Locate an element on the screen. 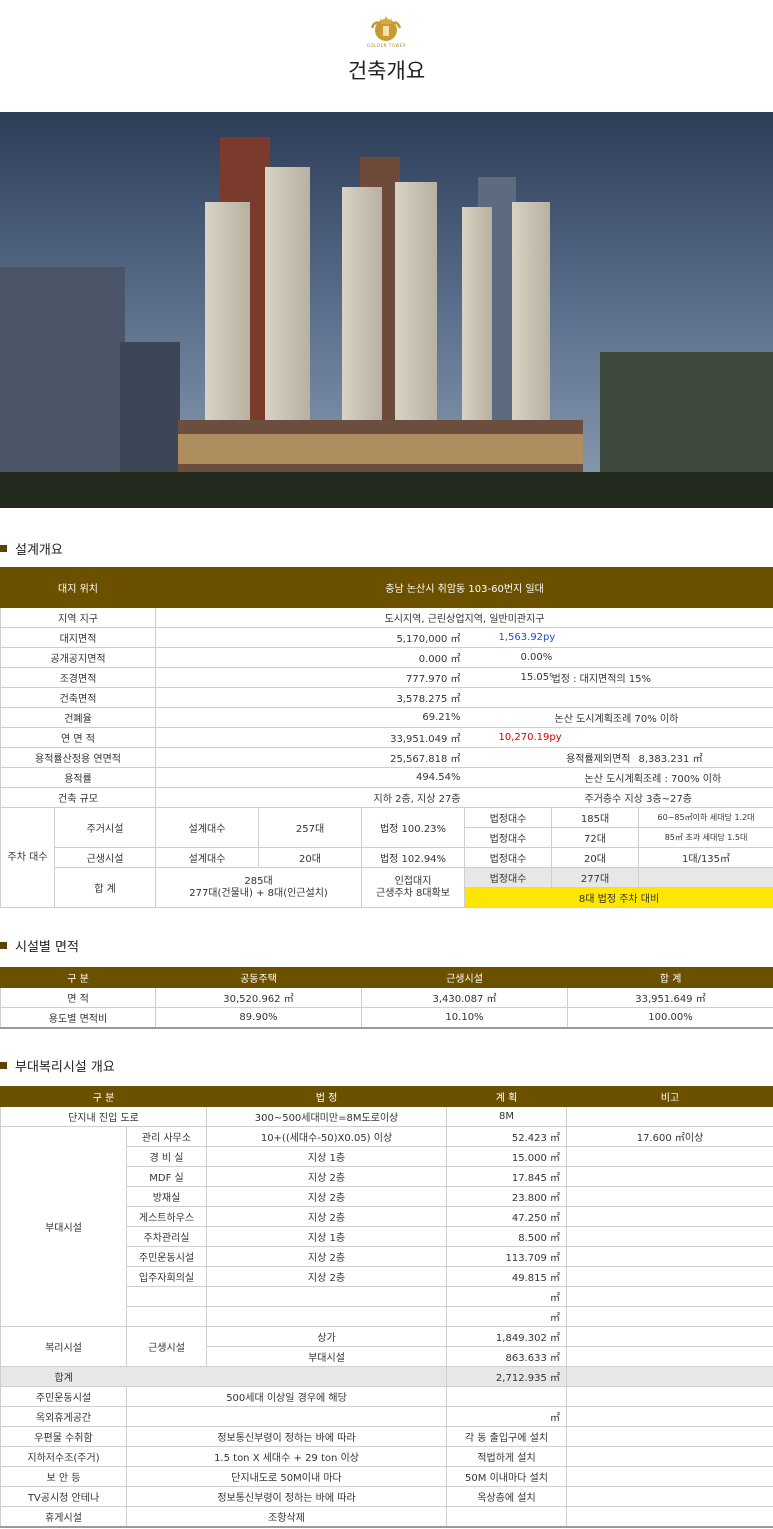 The width and height of the screenshot is (773, 1529). section-title-text: 시설별 면적 is located at coordinates (47, 947).